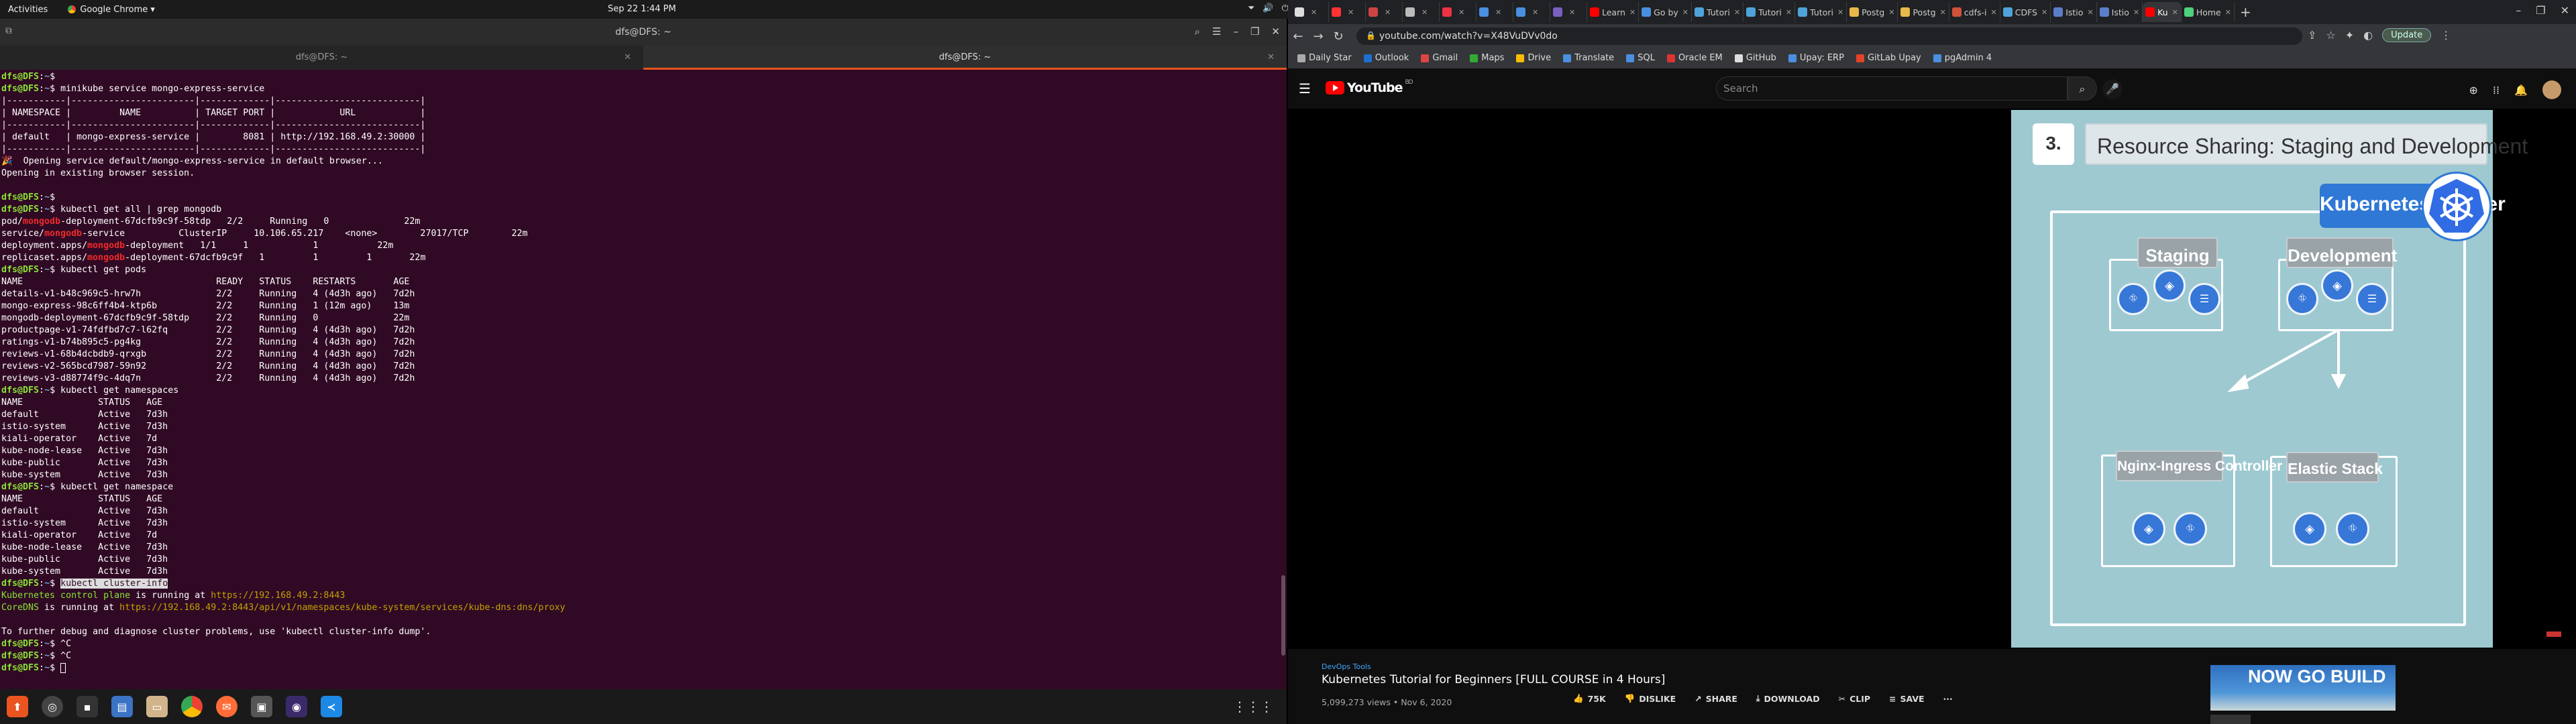 Image resolution: width=2576 pixels, height=724 pixels. What do you see at coordinates (1888, 58) in the screenshot?
I see `bookmark-item: GitLab Upay` at bounding box center [1888, 58].